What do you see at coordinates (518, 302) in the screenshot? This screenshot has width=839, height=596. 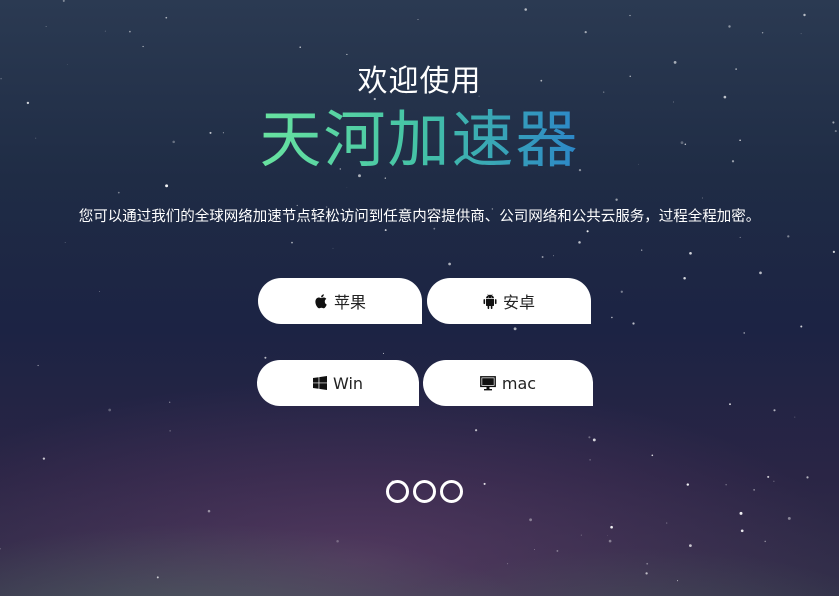 I see `download-android-label: 安卓` at bounding box center [518, 302].